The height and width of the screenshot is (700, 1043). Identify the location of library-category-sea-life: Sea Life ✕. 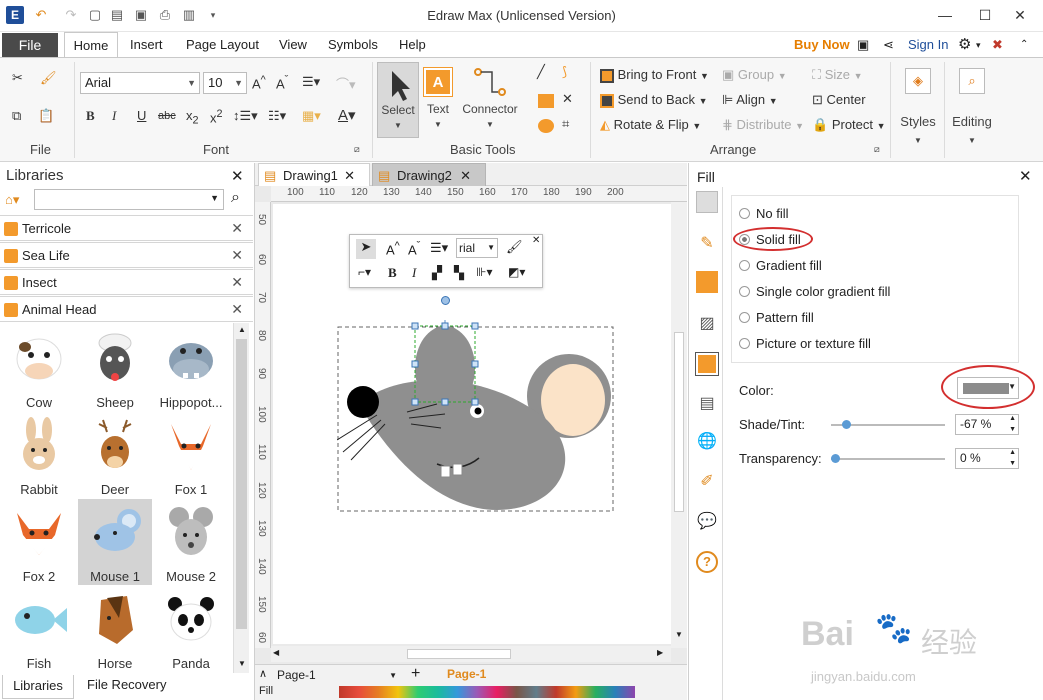
(126, 255).